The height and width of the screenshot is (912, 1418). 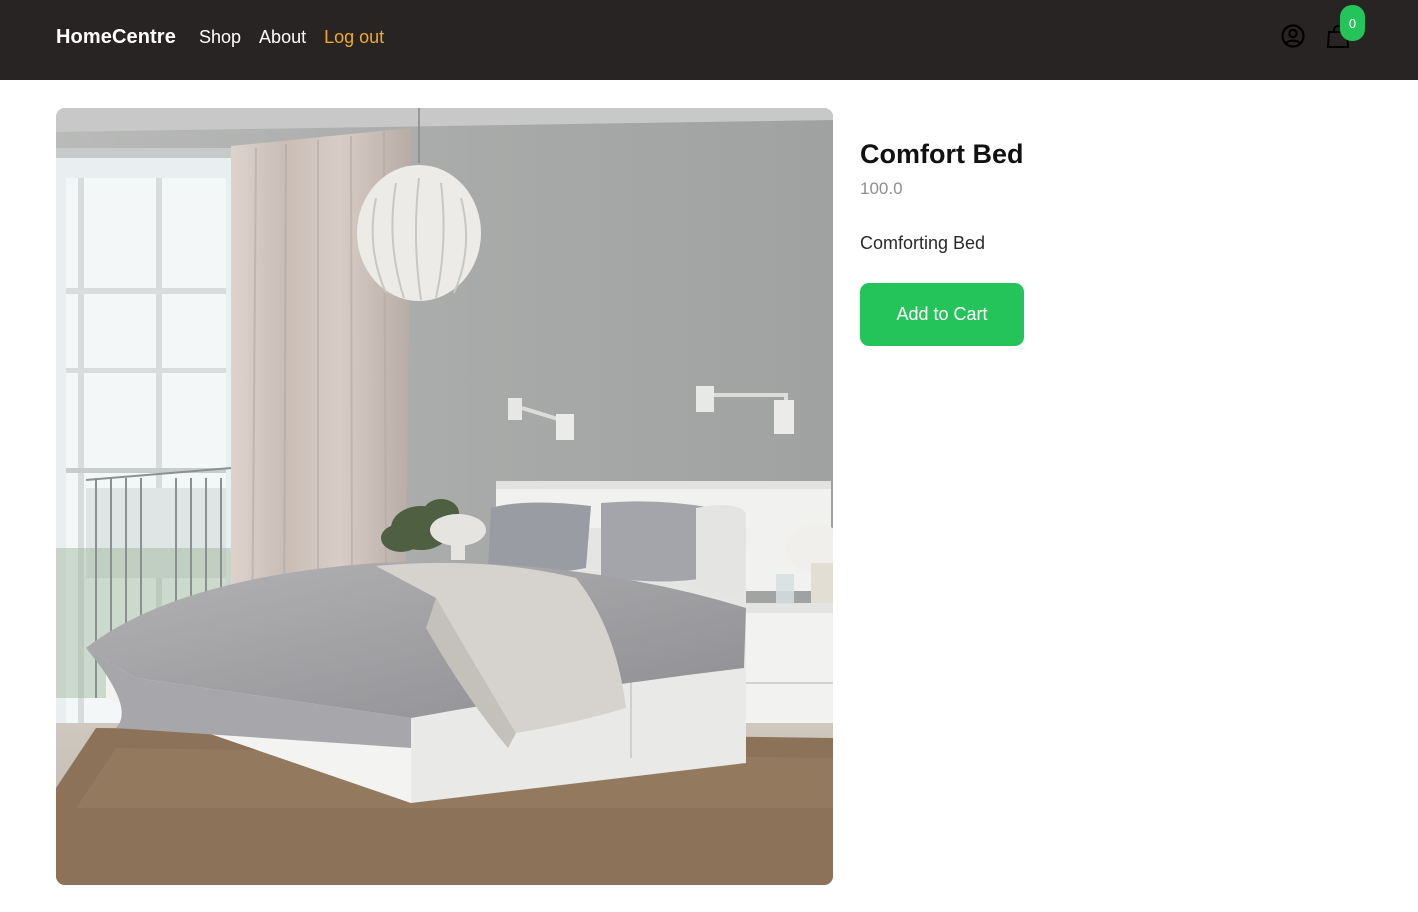 What do you see at coordinates (1352, 23) in the screenshot?
I see `cart-count-badge: 0` at bounding box center [1352, 23].